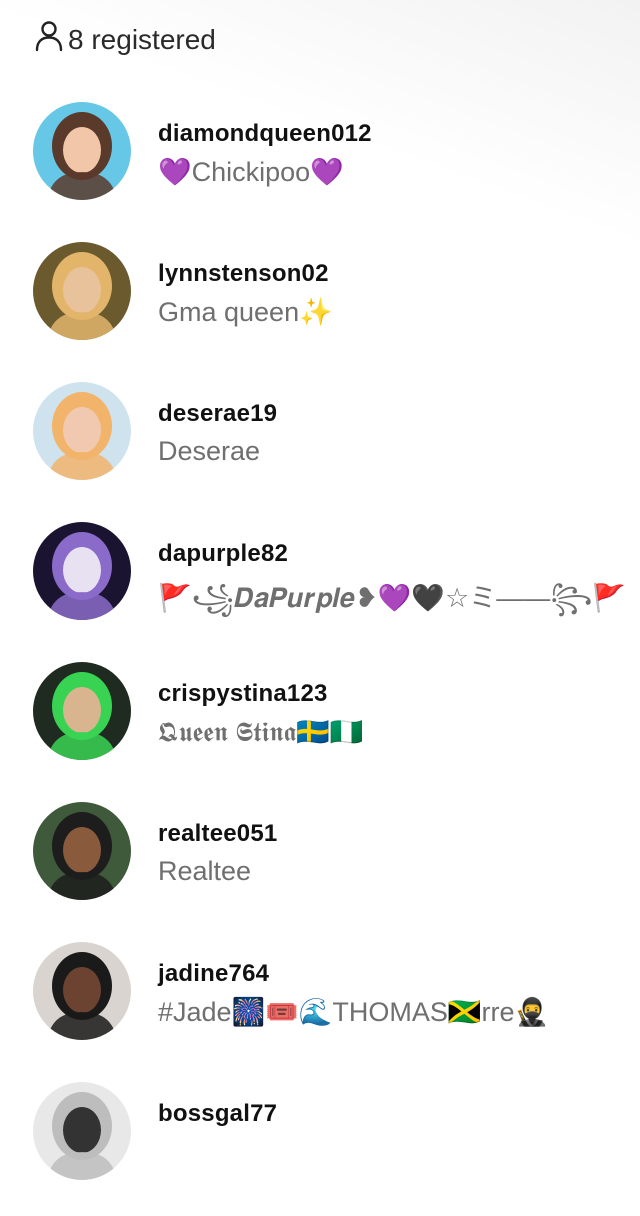 This screenshot has width=640, height=1216. I want to click on username: deserae19, so click(218, 413).